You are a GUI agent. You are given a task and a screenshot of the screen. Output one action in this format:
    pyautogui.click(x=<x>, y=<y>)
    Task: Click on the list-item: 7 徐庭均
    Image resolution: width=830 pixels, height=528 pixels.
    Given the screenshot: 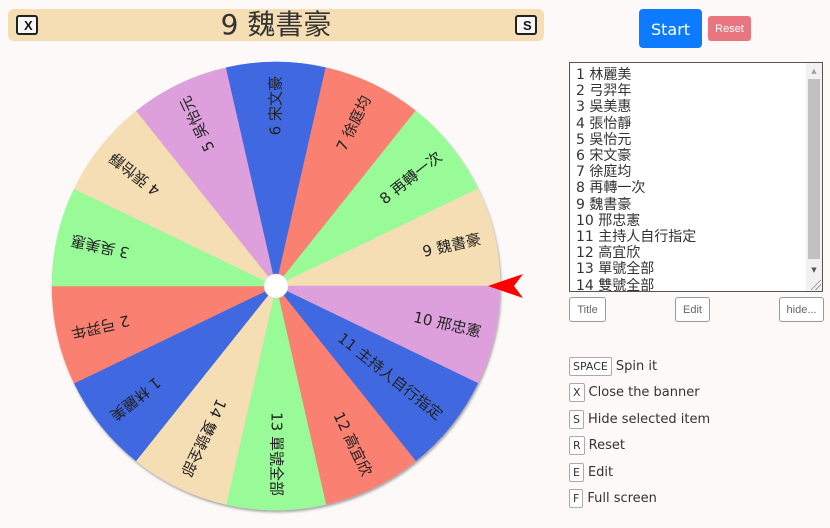 What is the action you would take?
    pyautogui.click(x=604, y=172)
    